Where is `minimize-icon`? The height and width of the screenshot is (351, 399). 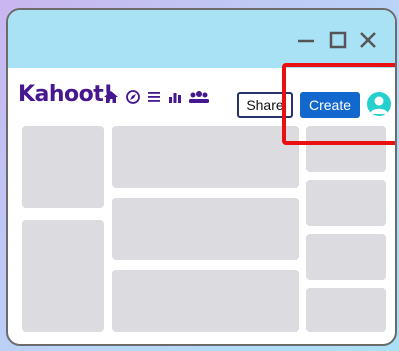
minimize-icon is located at coordinates (306, 40).